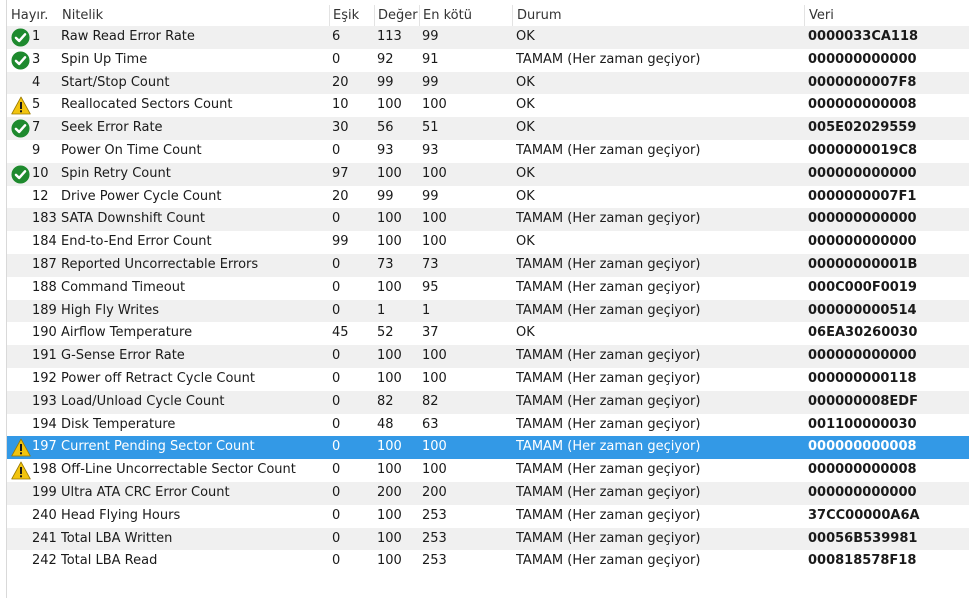 Image resolution: width=969 pixels, height=598 pixels. Describe the element at coordinates (385, 333) in the screenshot. I see `current-value: 52` at that location.